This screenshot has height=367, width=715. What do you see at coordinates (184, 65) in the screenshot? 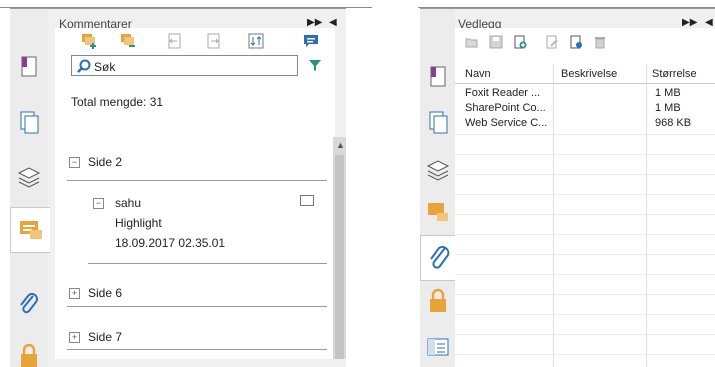
I see `search-input: Søk` at bounding box center [184, 65].